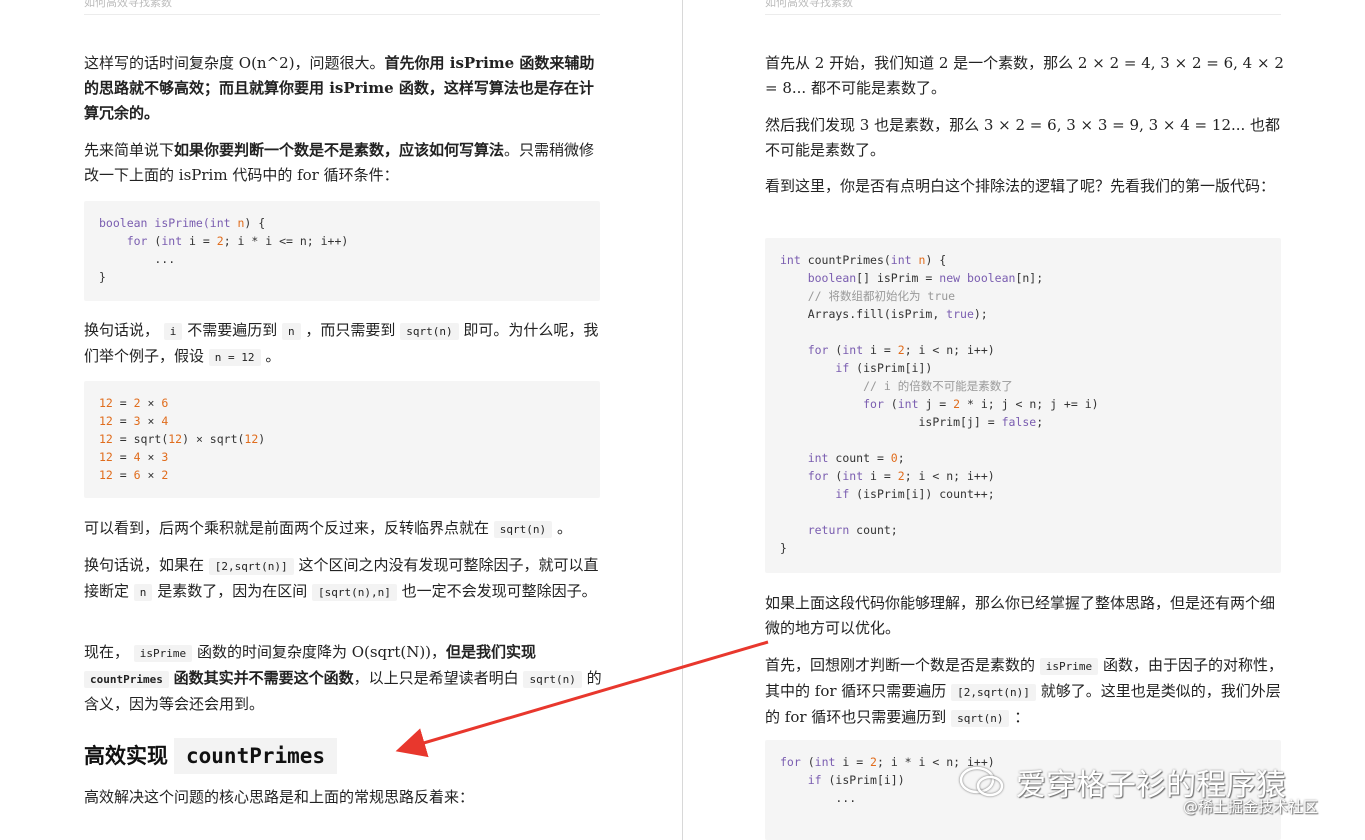 This screenshot has height=840, width=1365. Describe the element at coordinates (1251, 807) in the screenshot. I see `watermark-site: @稀土掘金技术社区` at that location.